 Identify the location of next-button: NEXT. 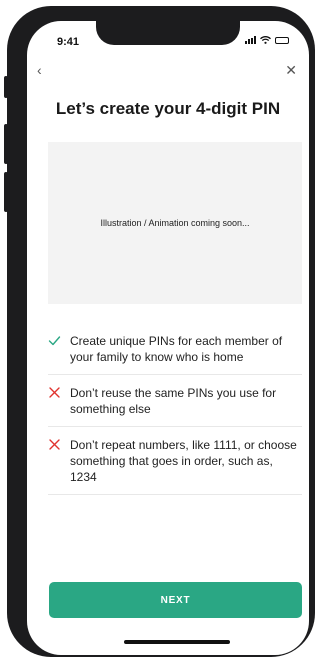
(175, 600).